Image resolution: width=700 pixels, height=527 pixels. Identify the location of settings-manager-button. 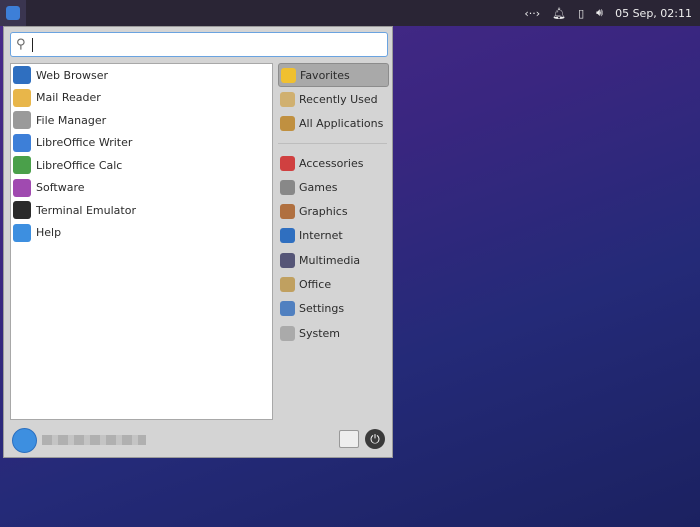
(349, 439).